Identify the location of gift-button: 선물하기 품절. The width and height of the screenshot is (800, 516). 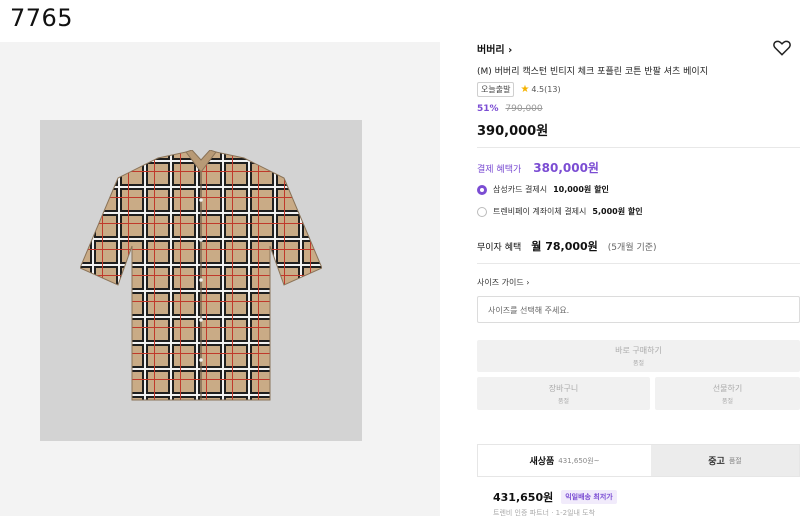
(727, 393).